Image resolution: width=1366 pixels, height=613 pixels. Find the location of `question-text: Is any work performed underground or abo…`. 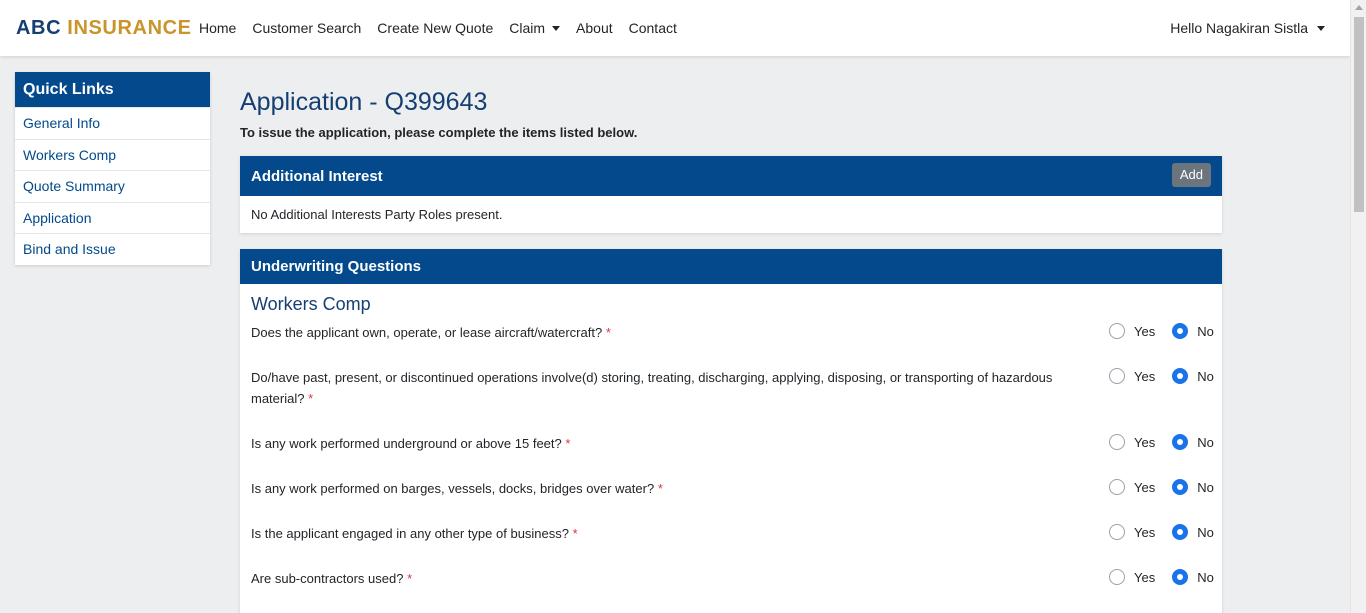

question-text: Is any work performed underground or abo… is located at coordinates (661, 443).